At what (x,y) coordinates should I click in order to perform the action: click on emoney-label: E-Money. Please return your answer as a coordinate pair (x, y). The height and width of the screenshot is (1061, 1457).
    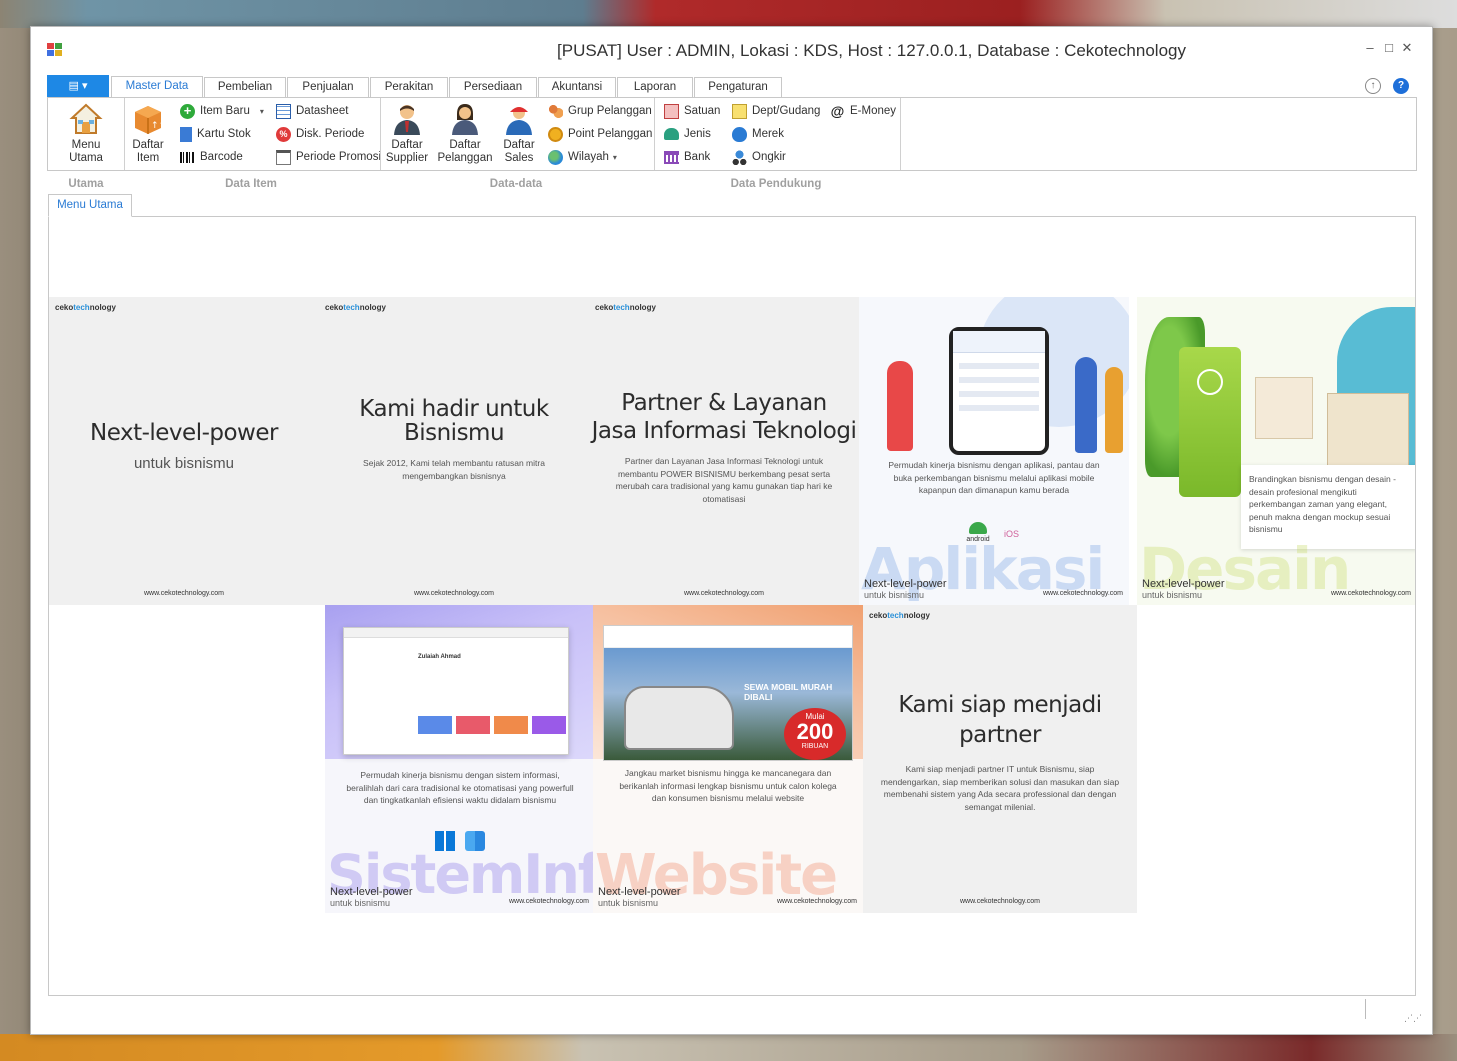
    Looking at the image, I should click on (873, 111).